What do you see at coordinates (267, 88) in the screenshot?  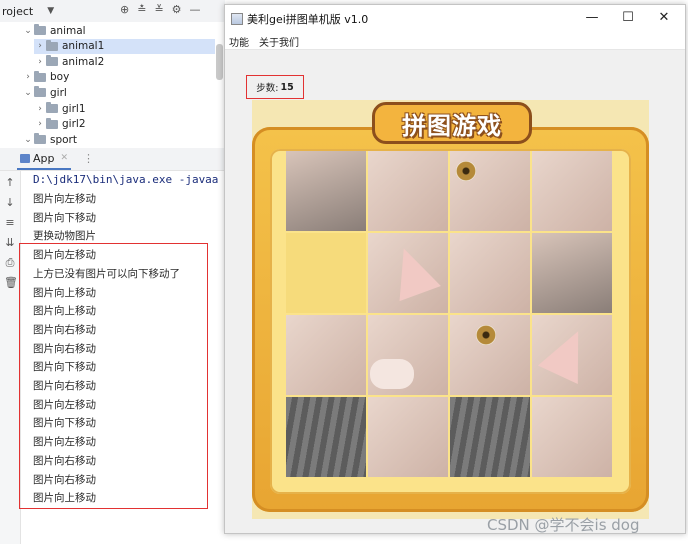 I see `step-label: 步数:` at bounding box center [267, 88].